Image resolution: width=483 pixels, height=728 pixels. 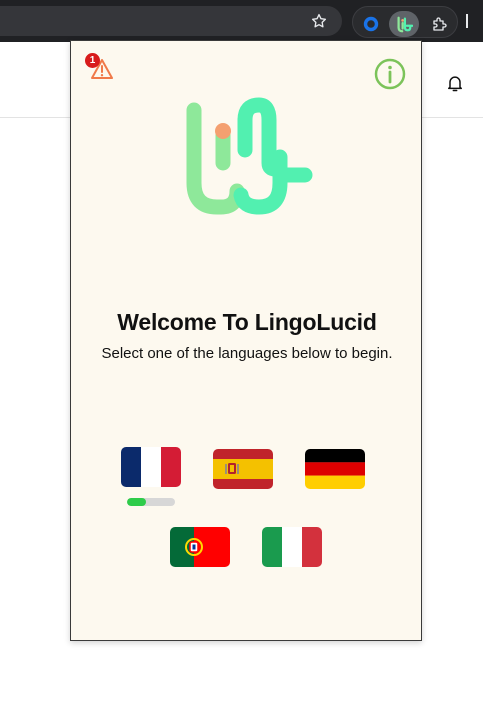 I want to click on flag-portugal-button, so click(x=200, y=547).